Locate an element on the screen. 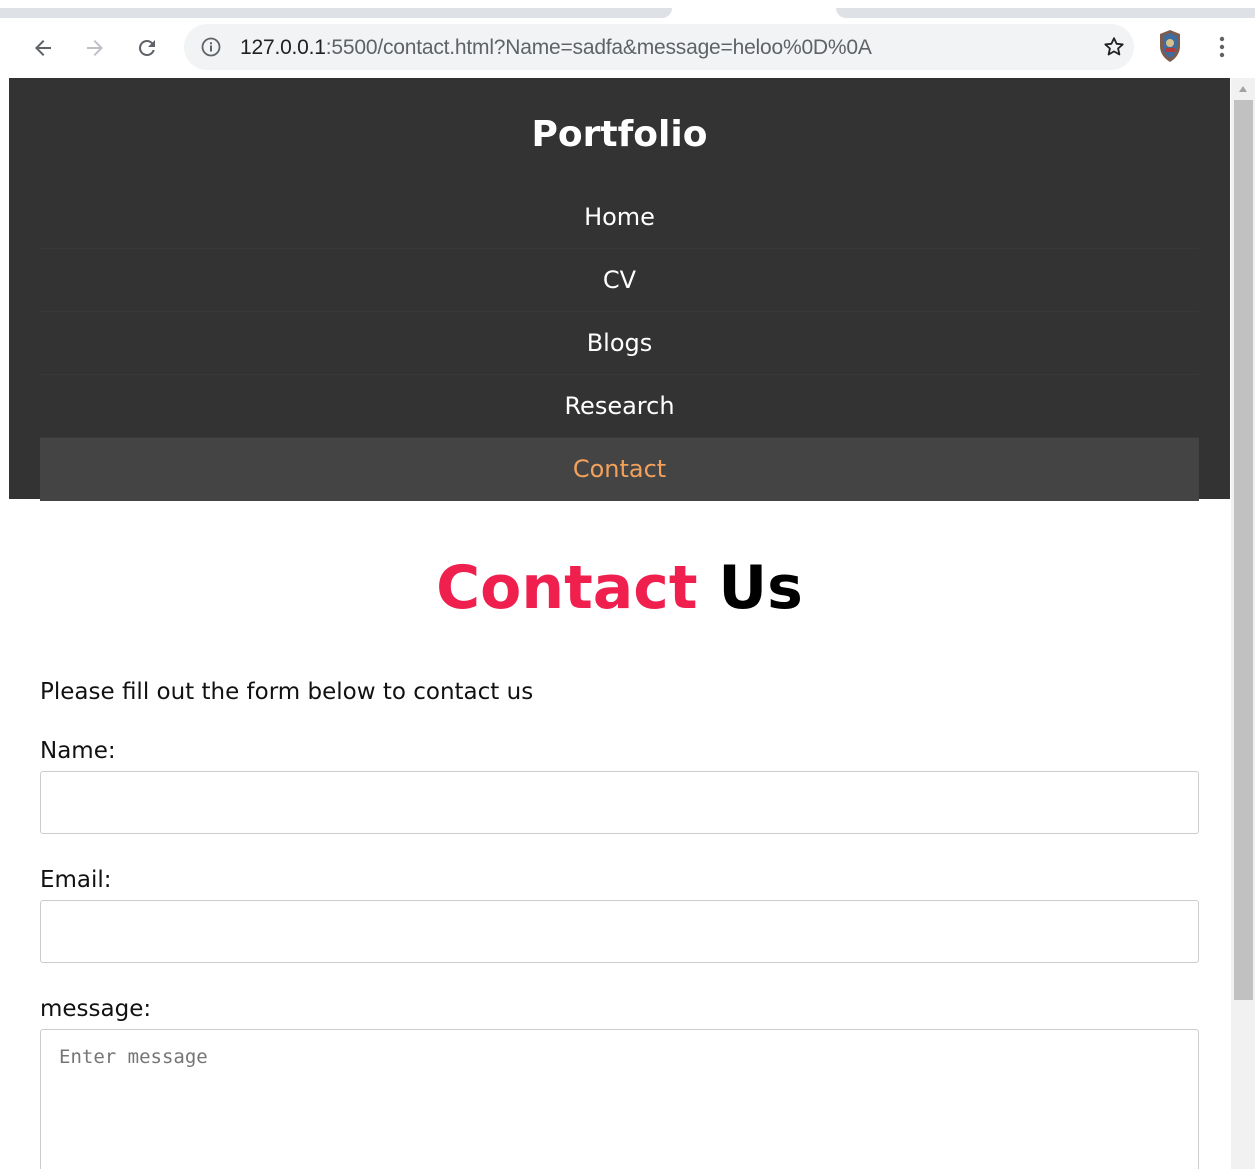 The width and height of the screenshot is (1255, 1169). nav-item-cv: CV is located at coordinates (619, 280).